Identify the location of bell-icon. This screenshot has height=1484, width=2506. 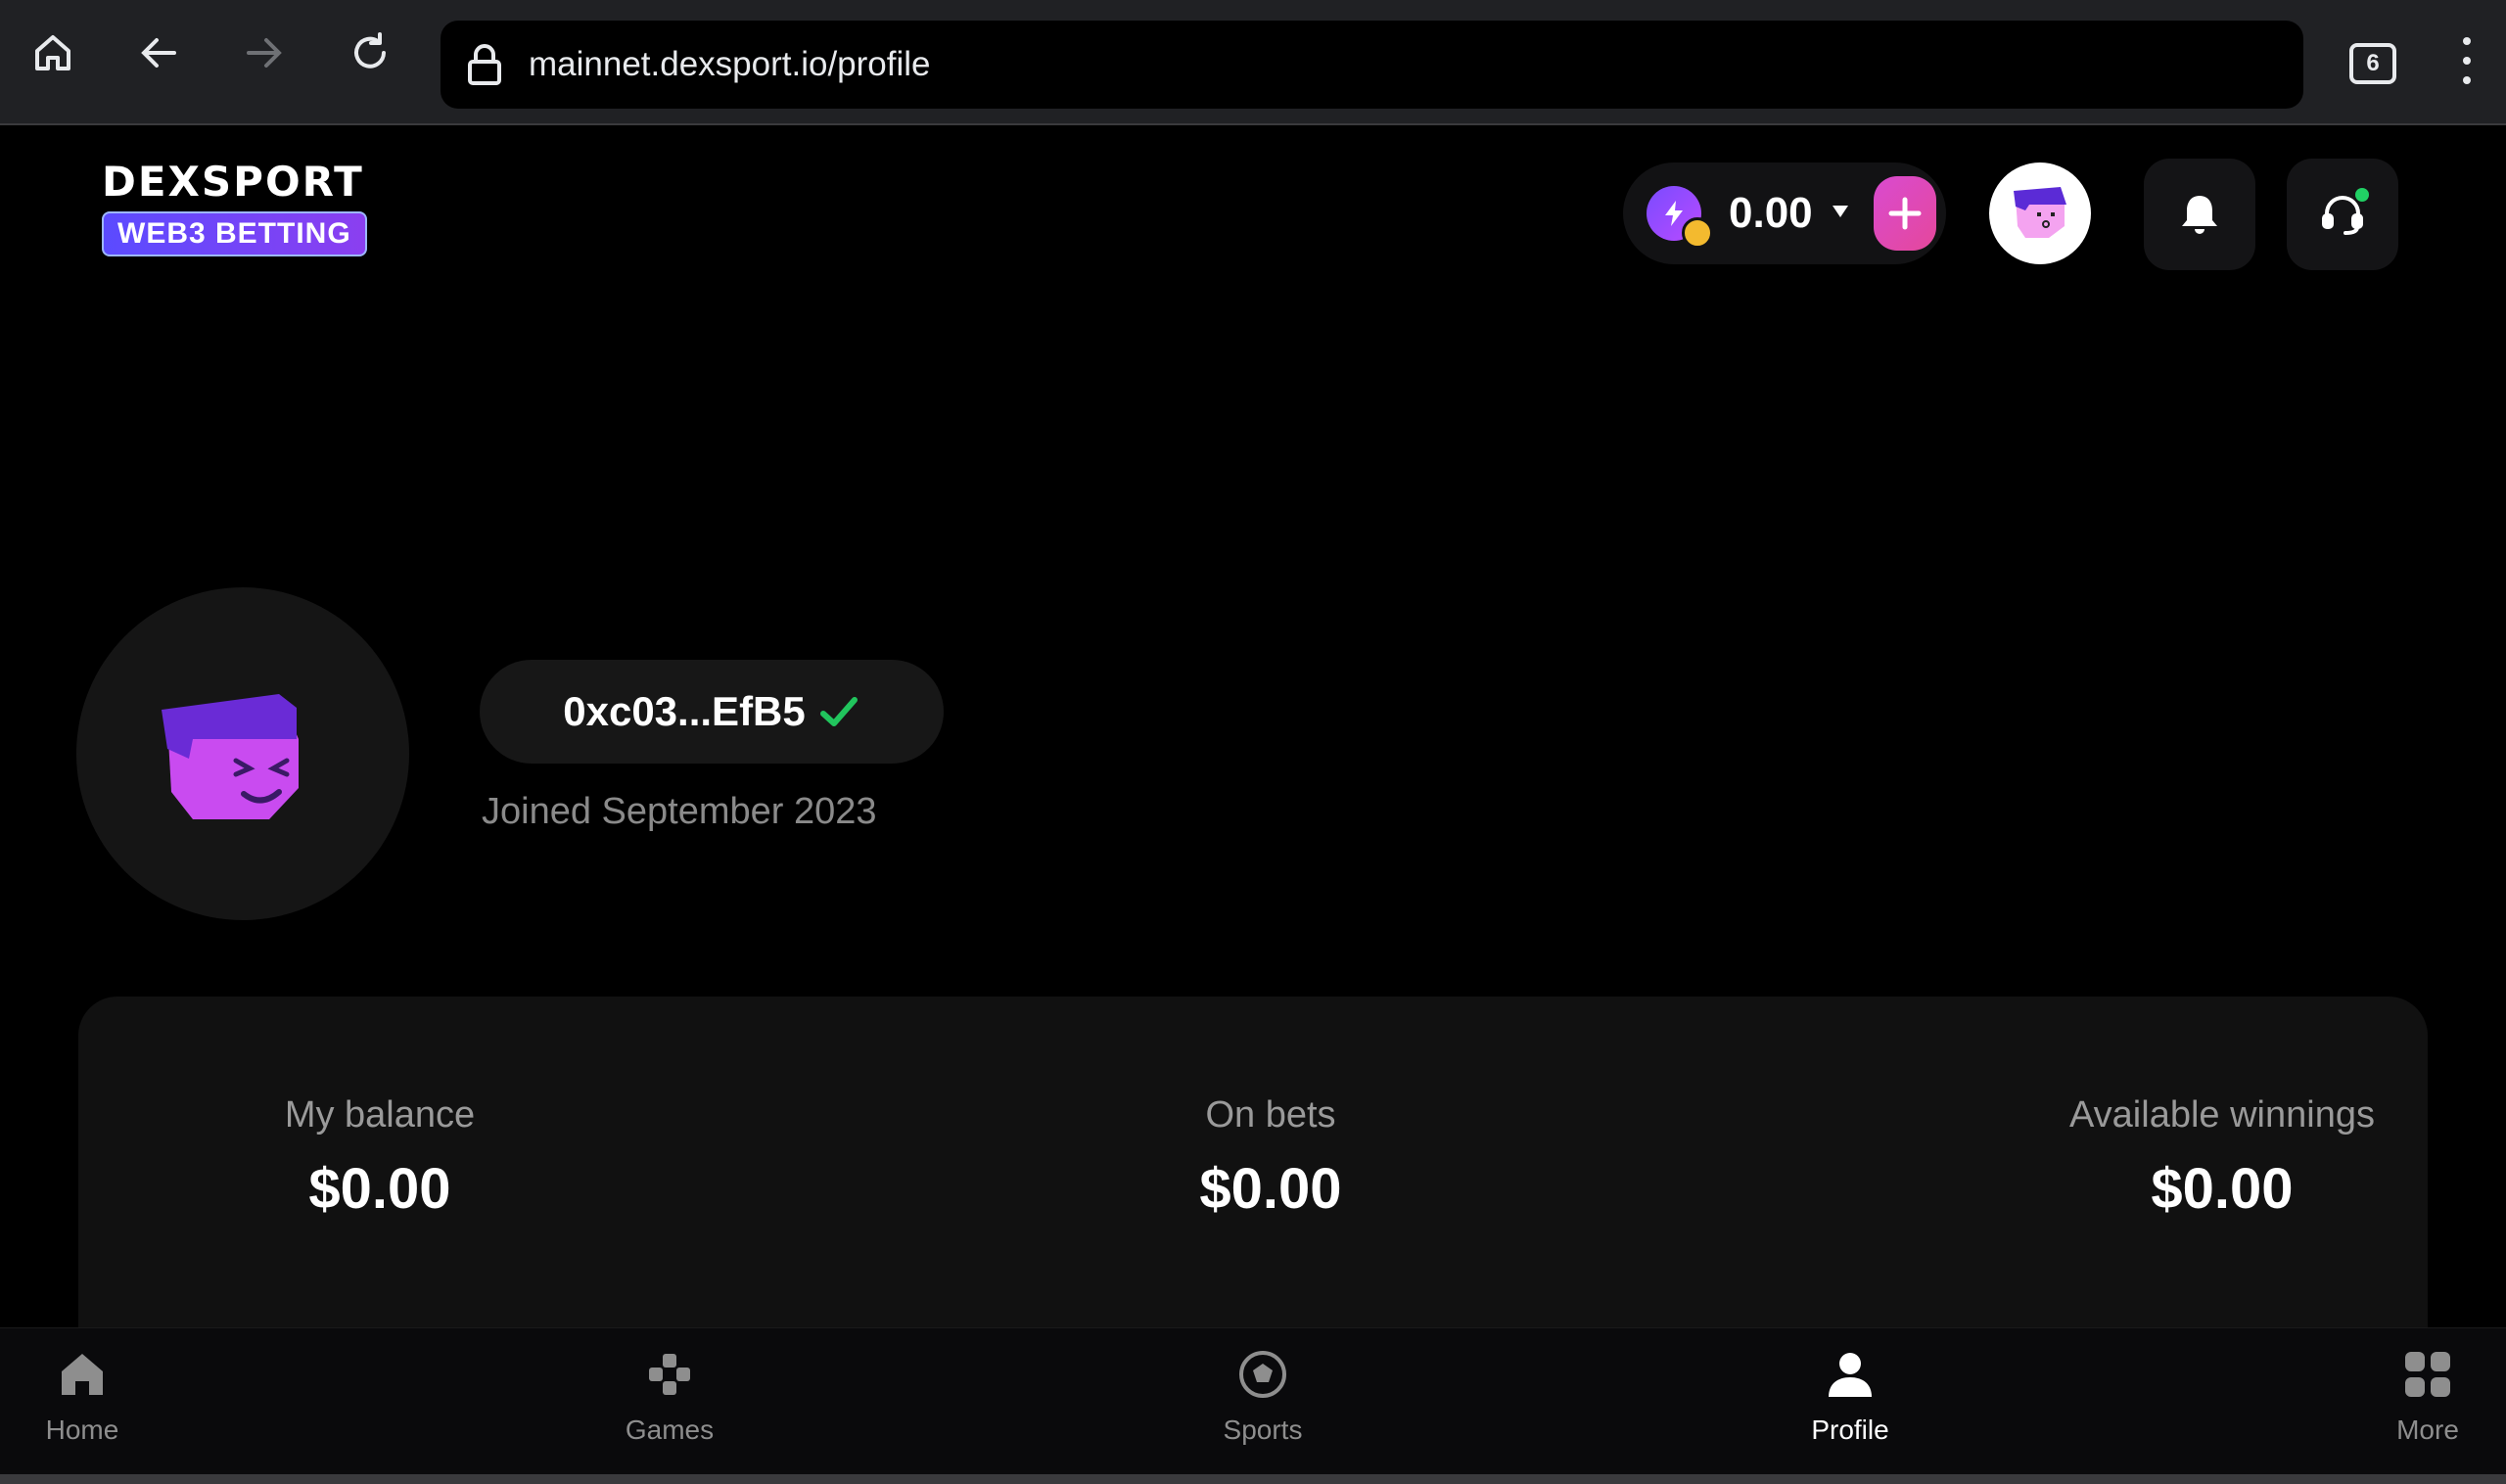
(2199, 215).